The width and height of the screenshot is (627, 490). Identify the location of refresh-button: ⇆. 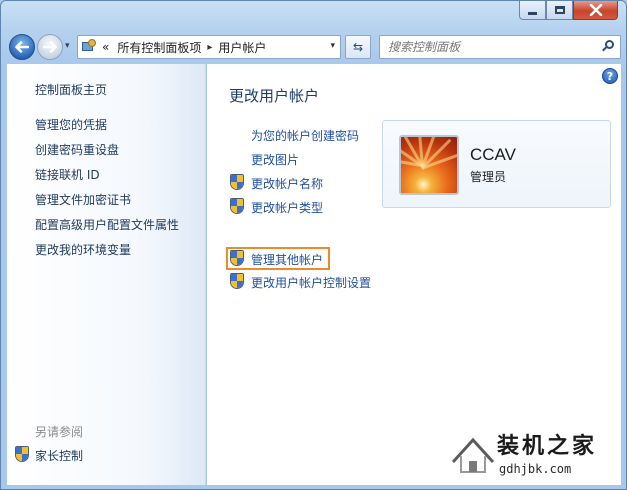
(358, 47).